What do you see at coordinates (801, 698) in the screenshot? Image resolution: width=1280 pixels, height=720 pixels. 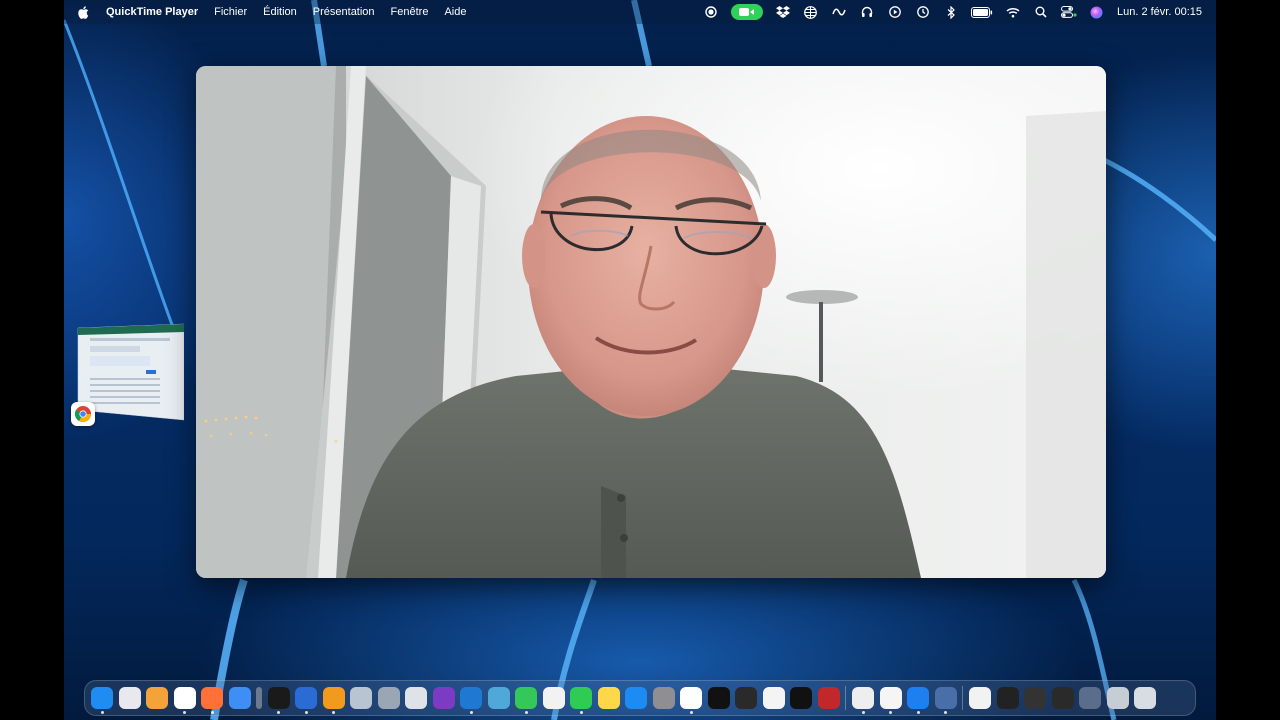 I see `dock-tradingview-icon` at bounding box center [801, 698].